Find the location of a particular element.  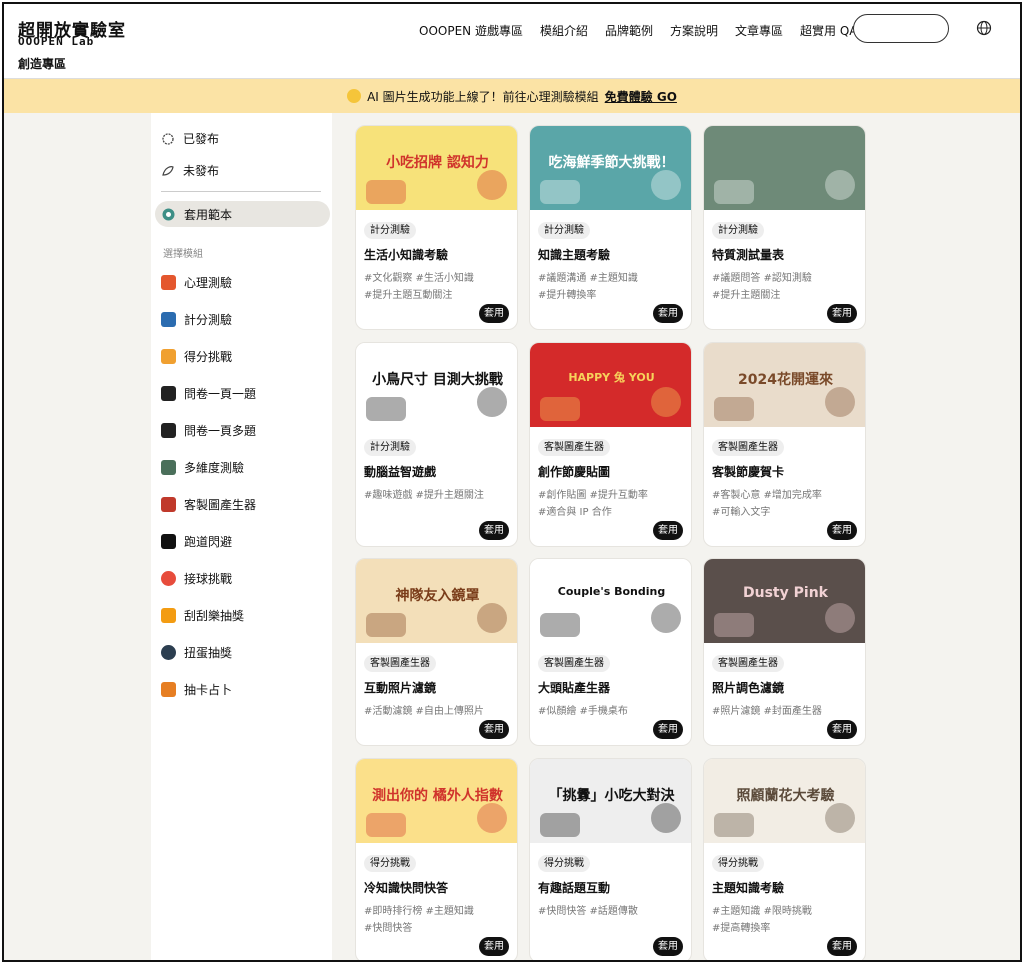

module-tag: 得分挑戰 is located at coordinates (738, 863).